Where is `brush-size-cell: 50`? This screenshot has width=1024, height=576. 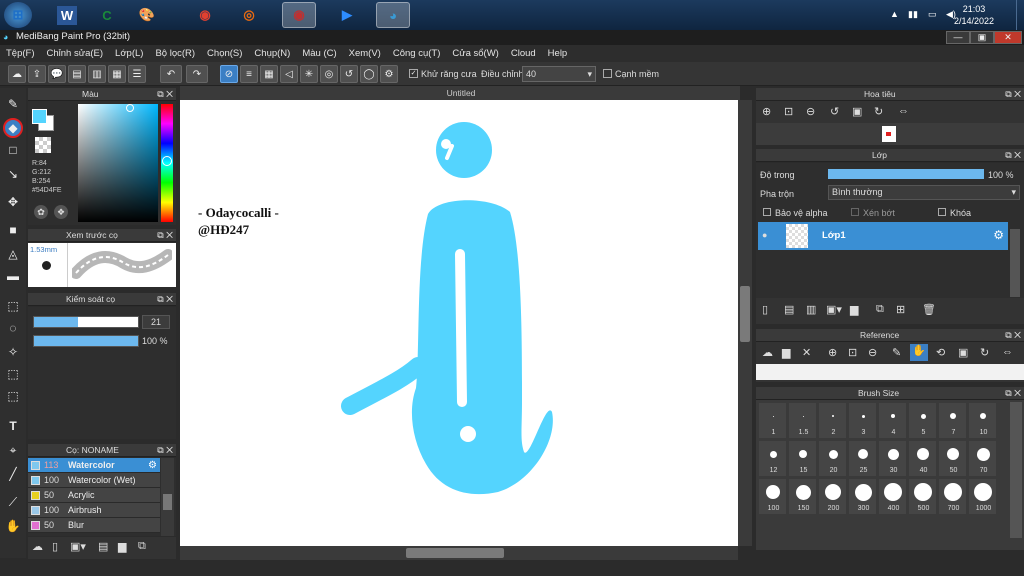
brush-size-cell: 50 is located at coordinates (952, 458).